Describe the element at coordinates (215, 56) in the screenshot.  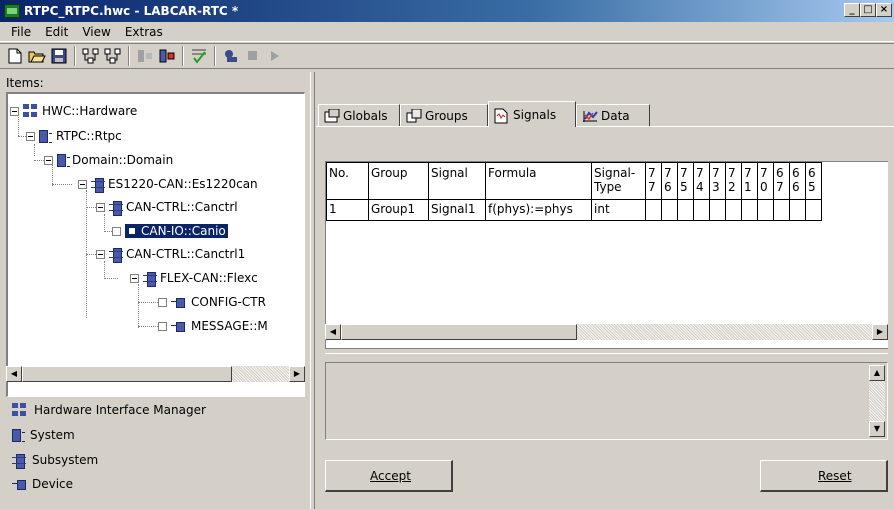
I see `toolbar-separator` at that location.